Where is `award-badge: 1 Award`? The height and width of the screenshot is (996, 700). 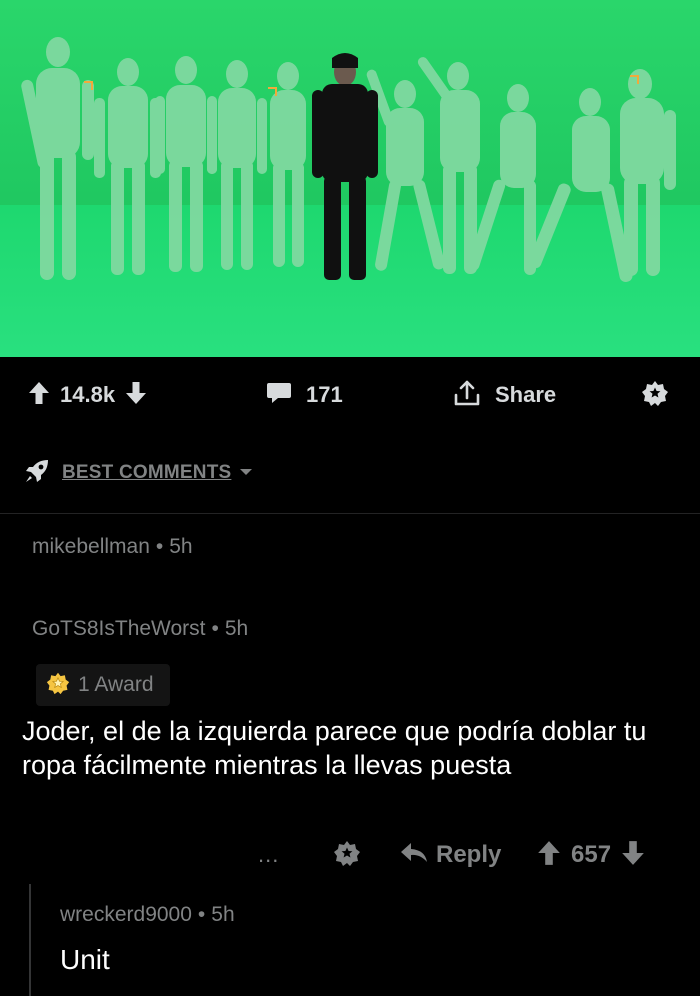 award-badge: 1 Award is located at coordinates (103, 685).